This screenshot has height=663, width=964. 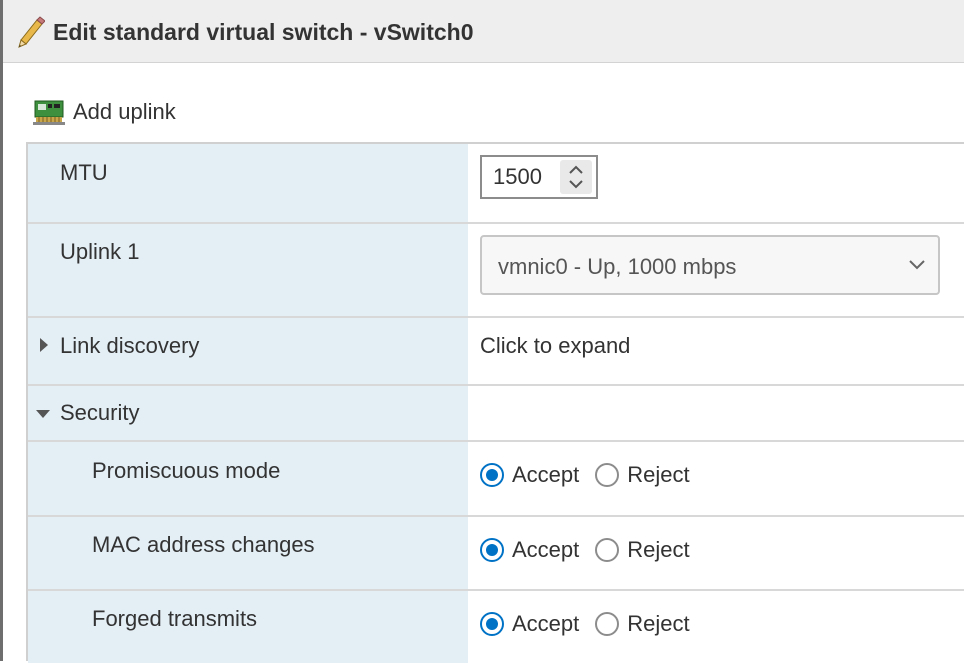 I want to click on mac-changes-reject-radio: Reject, so click(x=642, y=550).